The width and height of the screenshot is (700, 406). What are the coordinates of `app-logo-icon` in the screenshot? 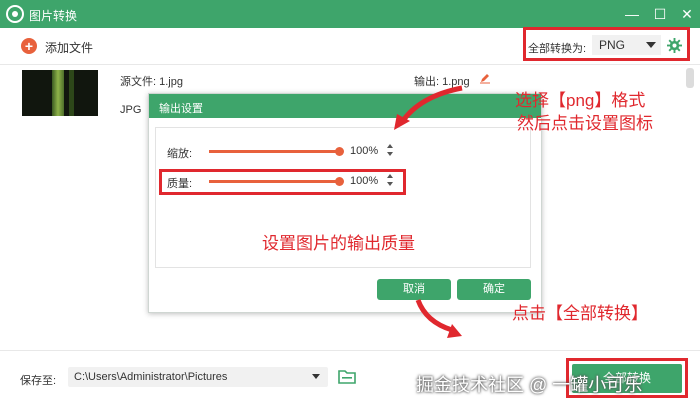 It's located at (15, 14).